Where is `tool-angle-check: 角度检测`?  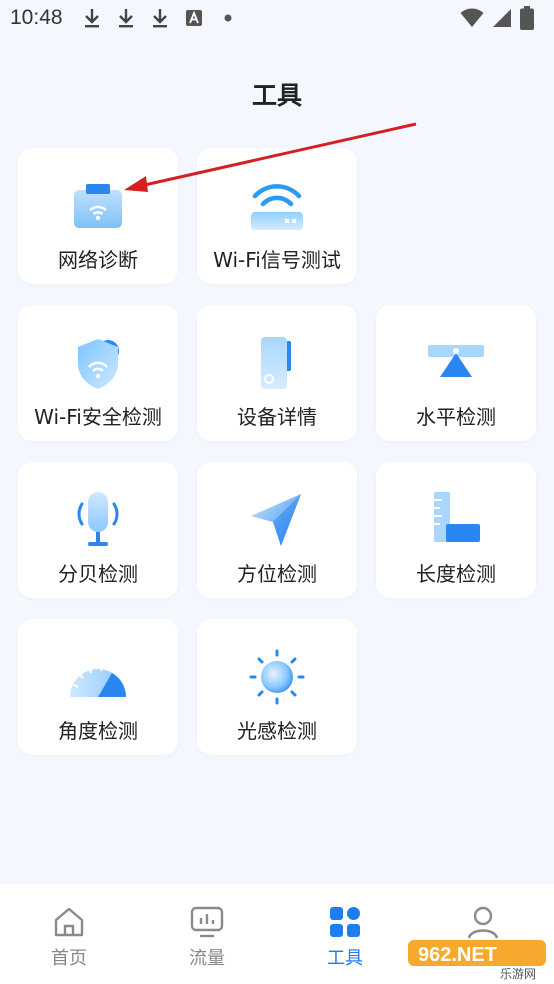 tool-angle-check: 角度检测 is located at coordinates (98, 687).